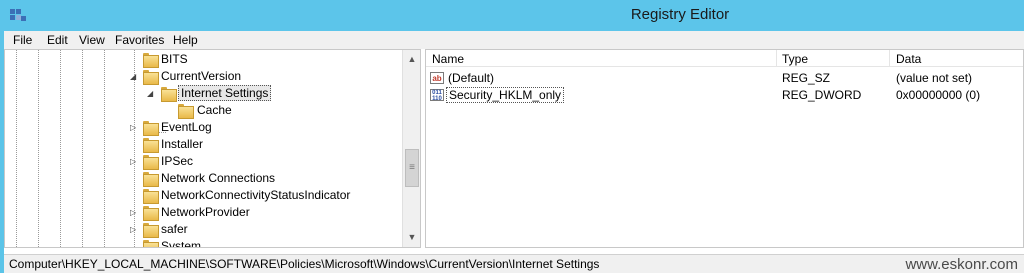 The width and height of the screenshot is (1024, 273). I want to click on tree-item-network-connections: Network Connections, so click(264, 178).